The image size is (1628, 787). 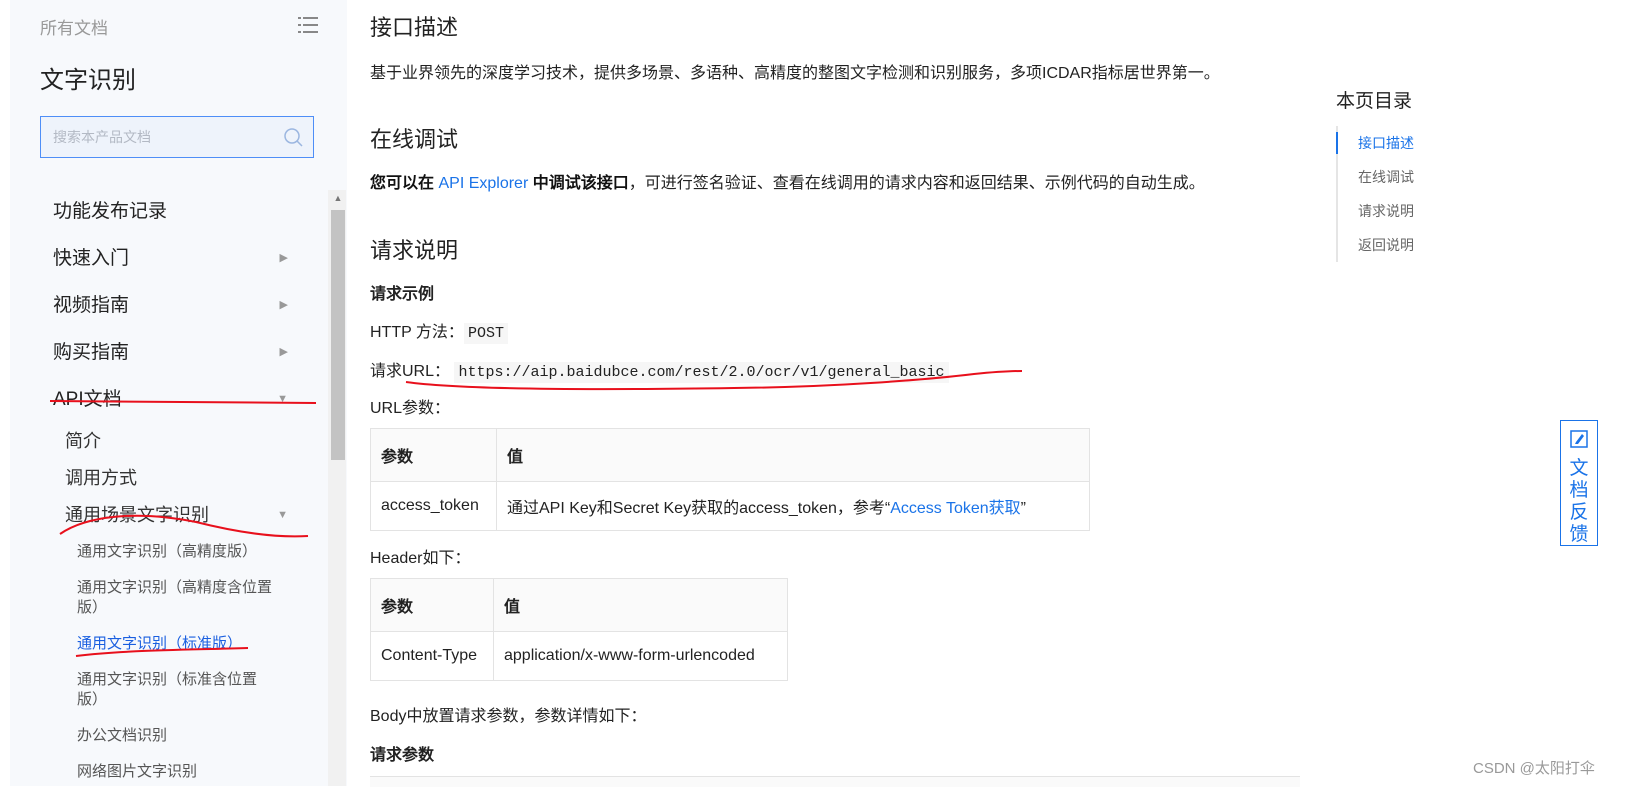 I want to click on bold-text: 您可以在, so click(x=402, y=183).